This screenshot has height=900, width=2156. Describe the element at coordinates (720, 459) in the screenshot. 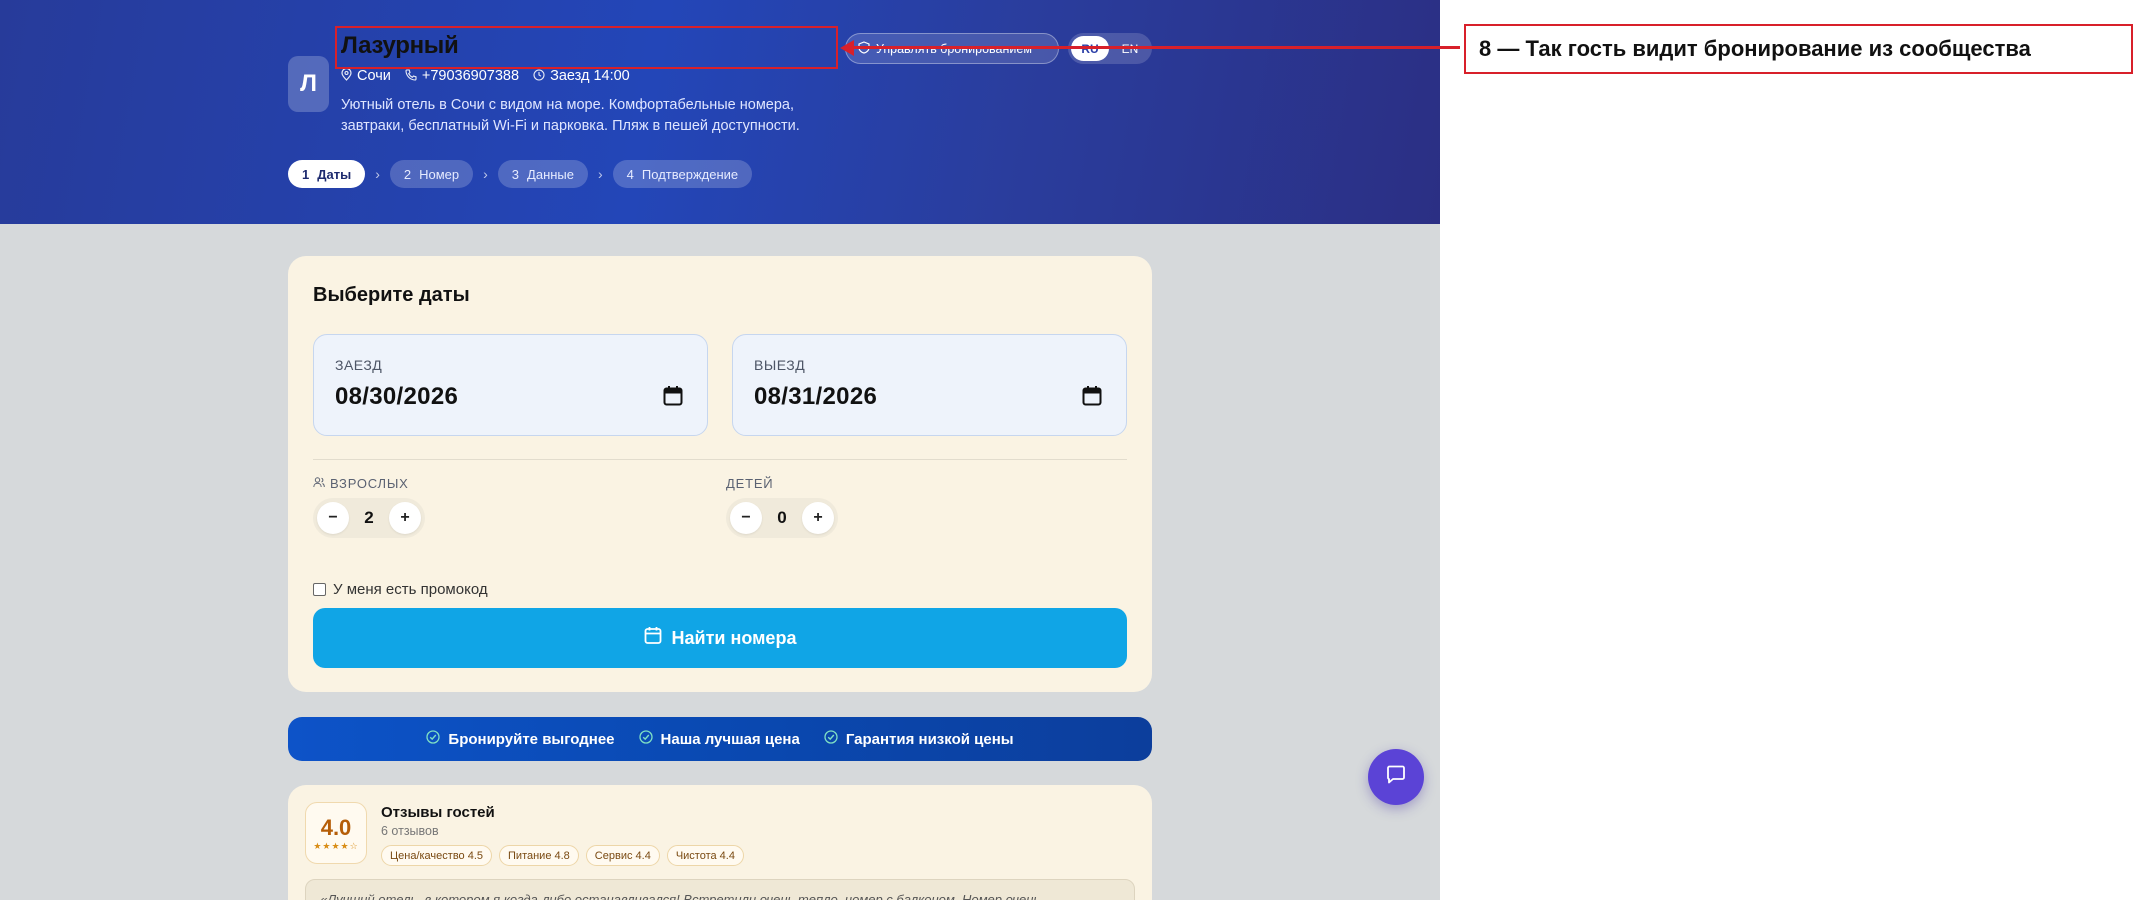

I see `section-divider` at that location.